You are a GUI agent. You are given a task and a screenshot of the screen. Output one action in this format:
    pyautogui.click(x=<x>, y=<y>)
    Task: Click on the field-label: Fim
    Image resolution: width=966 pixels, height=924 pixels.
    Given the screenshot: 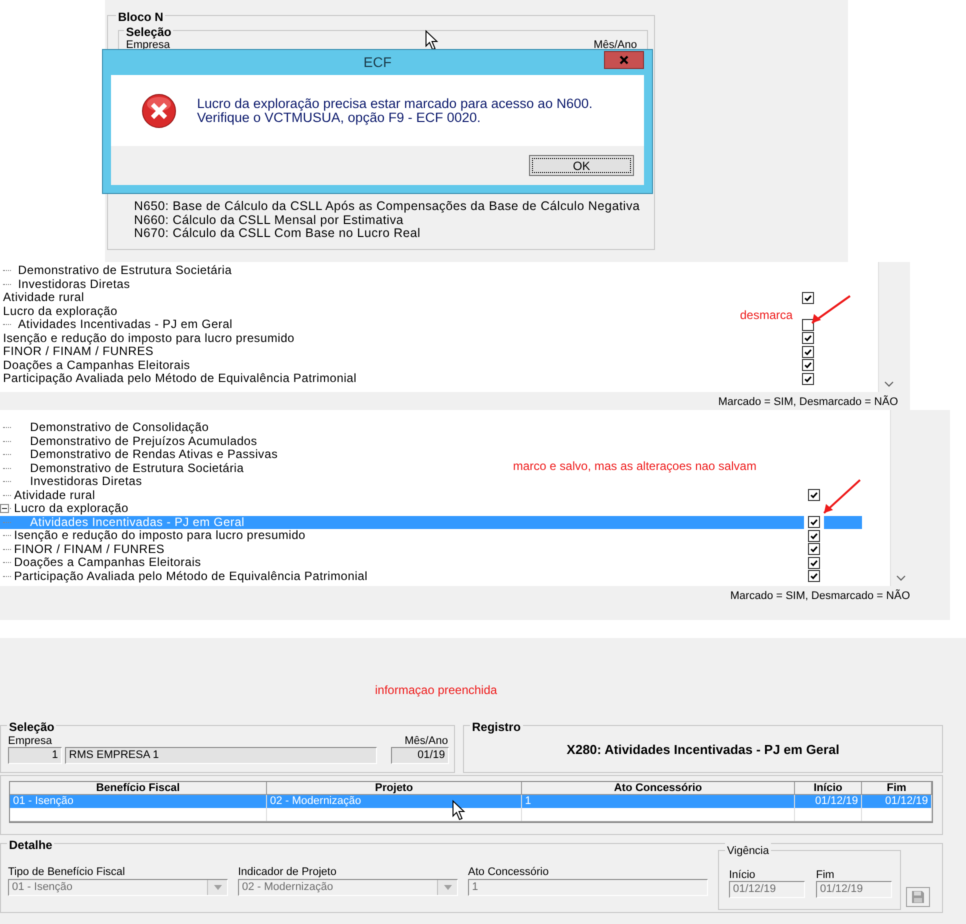 What is the action you would take?
    pyautogui.click(x=825, y=875)
    